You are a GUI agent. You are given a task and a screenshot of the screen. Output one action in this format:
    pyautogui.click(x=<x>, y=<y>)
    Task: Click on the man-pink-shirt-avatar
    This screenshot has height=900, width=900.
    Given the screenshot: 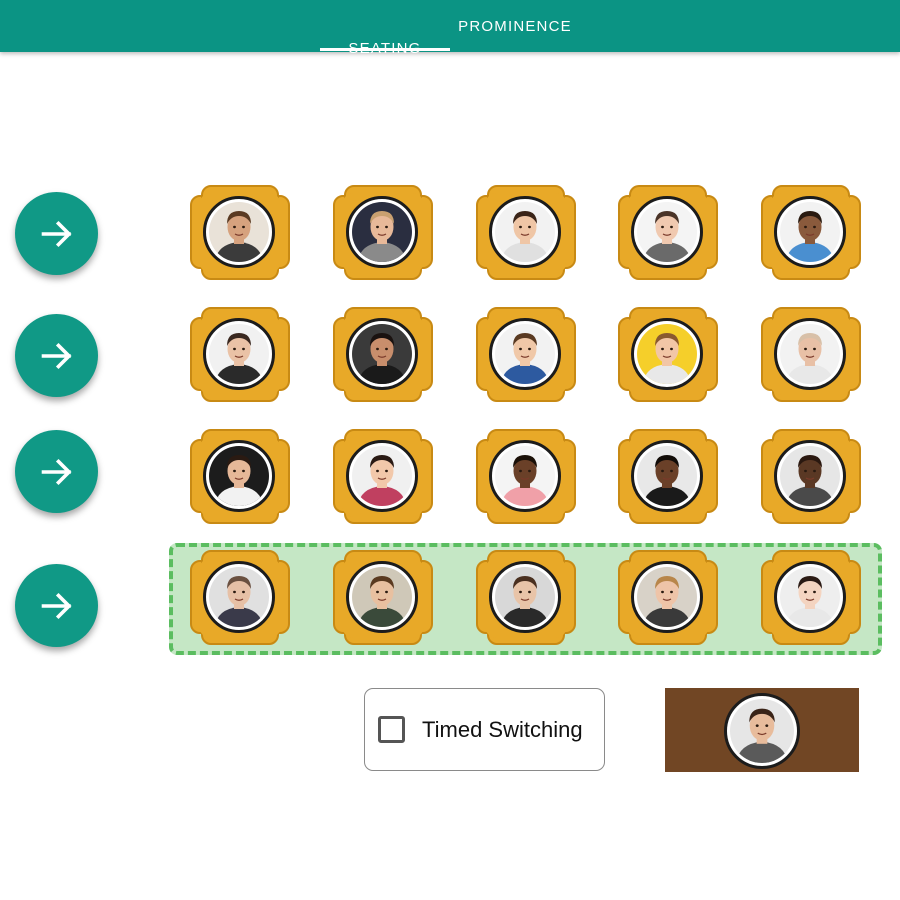 What is the action you would take?
    pyautogui.click(x=525, y=476)
    